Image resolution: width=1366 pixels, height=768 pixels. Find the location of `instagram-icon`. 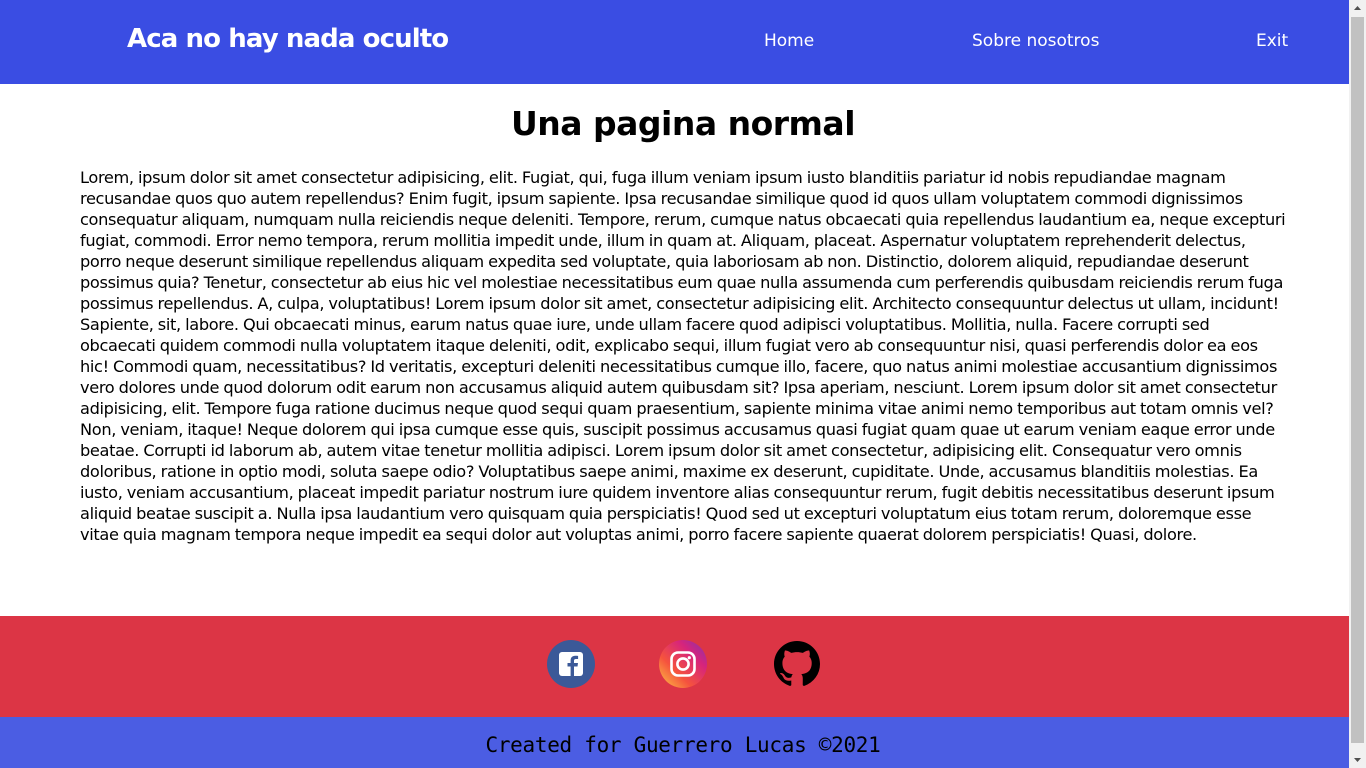

instagram-icon is located at coordinates (683, 664).